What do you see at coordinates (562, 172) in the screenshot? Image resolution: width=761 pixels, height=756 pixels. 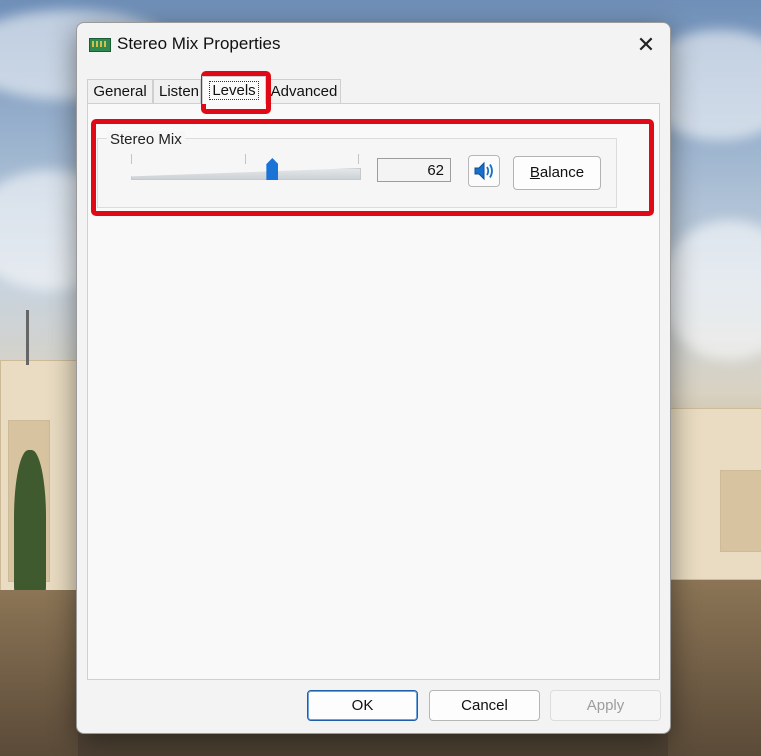 I see `balance-rest: alance` at bounding box center [562, 172].